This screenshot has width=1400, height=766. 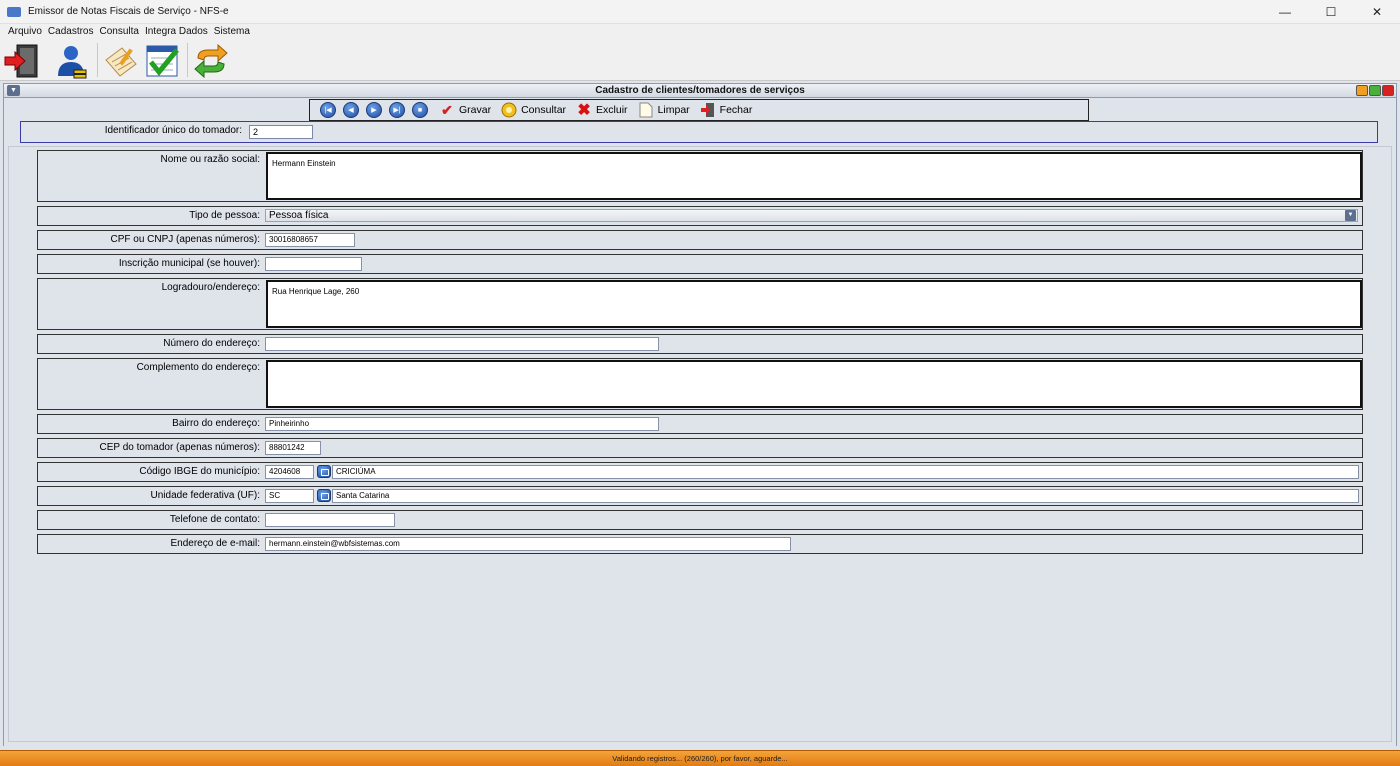 I want to click on logradouro-textarea: Rua Henrique Lage, 260, so click(x=814, y=304).